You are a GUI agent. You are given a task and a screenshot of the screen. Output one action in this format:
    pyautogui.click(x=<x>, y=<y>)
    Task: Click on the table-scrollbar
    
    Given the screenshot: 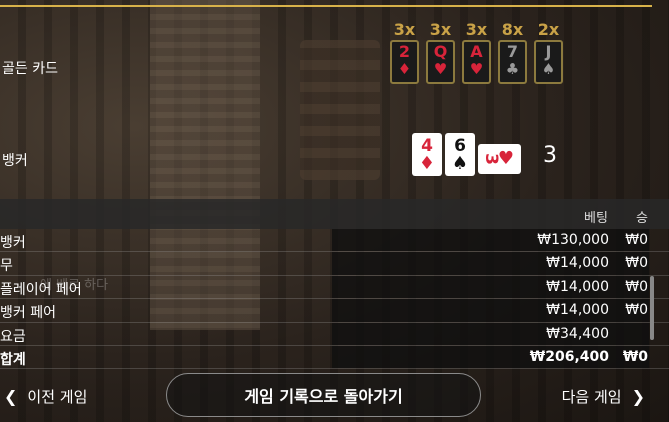 What is the action you would take?
    pyautogui.click(x=652, y=308)
    